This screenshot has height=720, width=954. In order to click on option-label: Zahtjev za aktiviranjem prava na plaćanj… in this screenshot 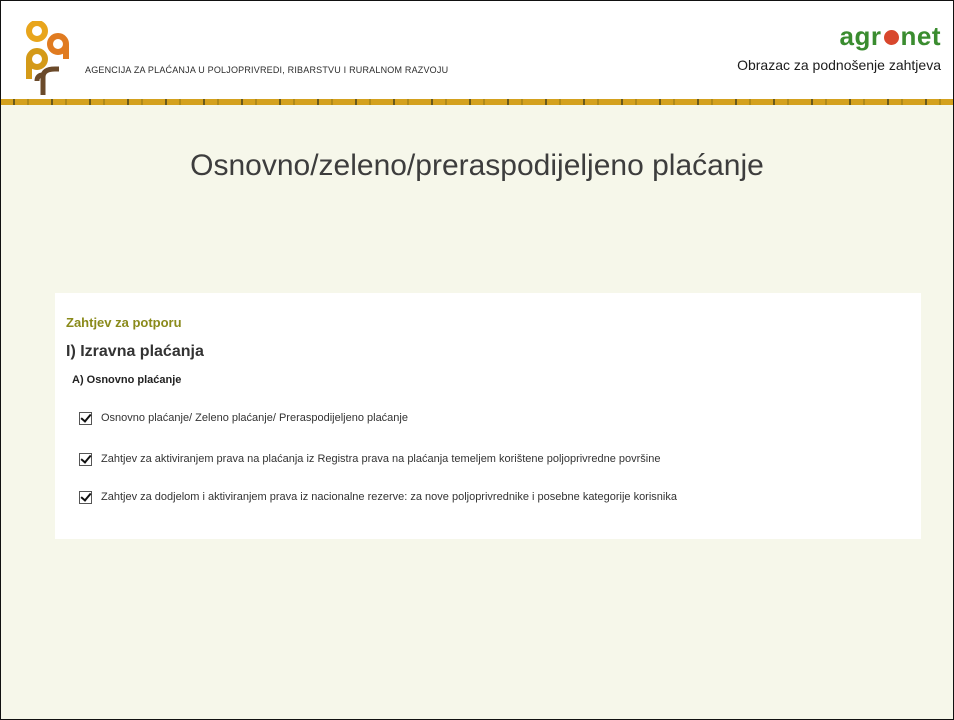, I will do `click(381, 459)`.